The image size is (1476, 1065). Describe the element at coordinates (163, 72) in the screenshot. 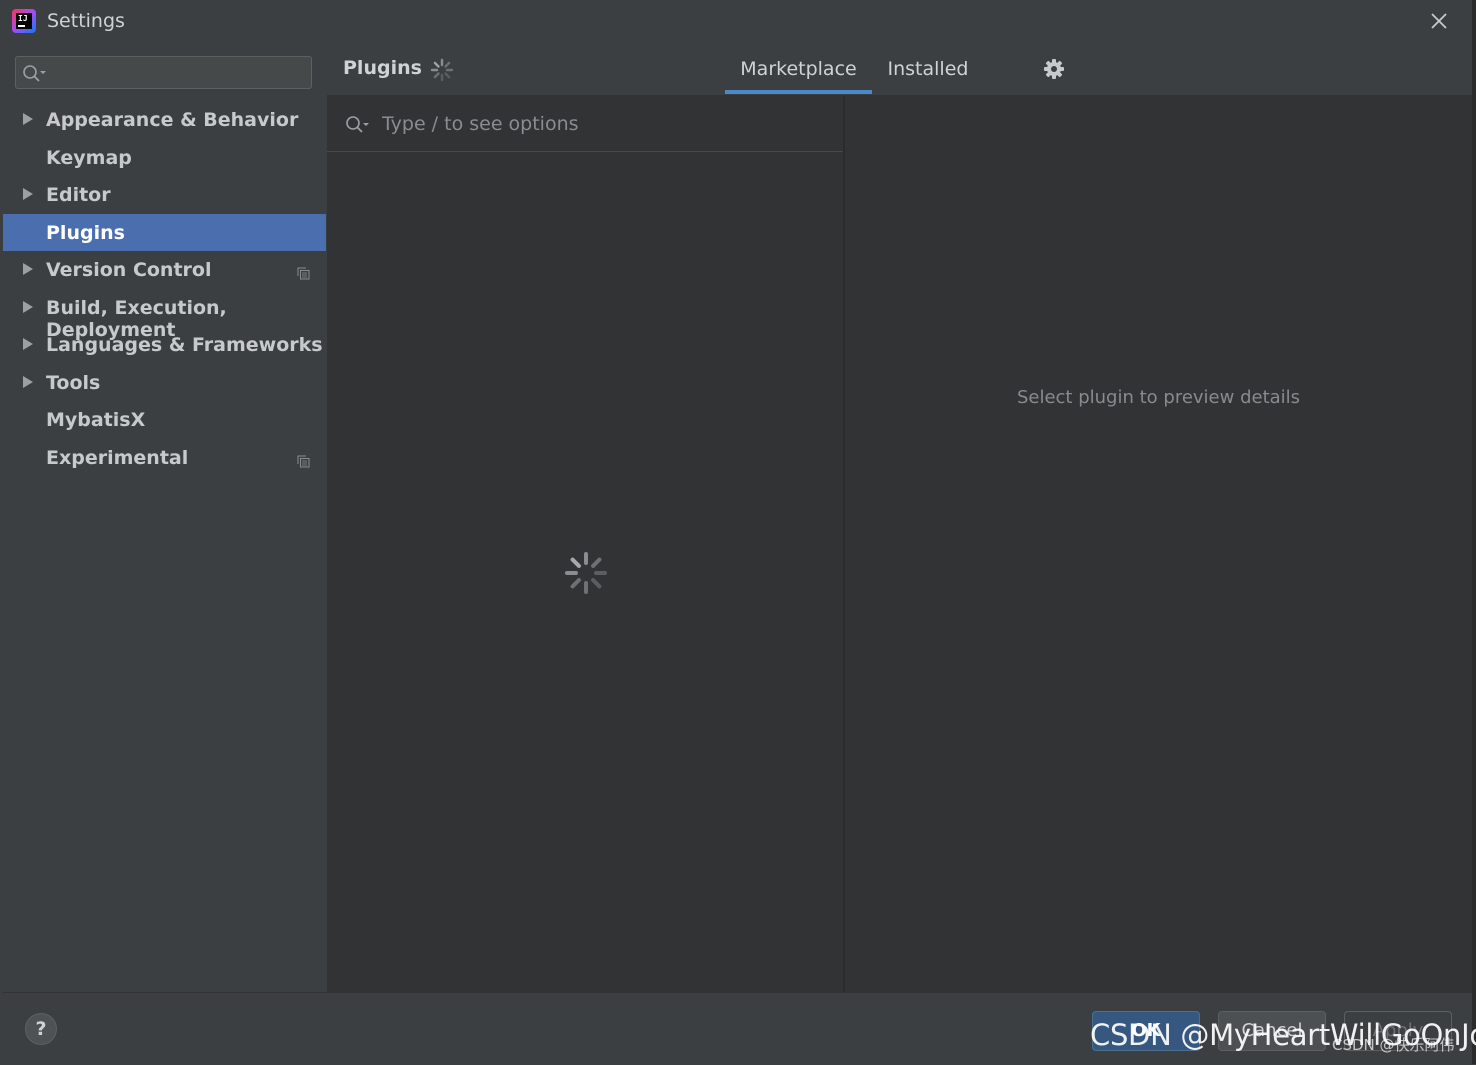

I see `sidebar-search-input` at that location.